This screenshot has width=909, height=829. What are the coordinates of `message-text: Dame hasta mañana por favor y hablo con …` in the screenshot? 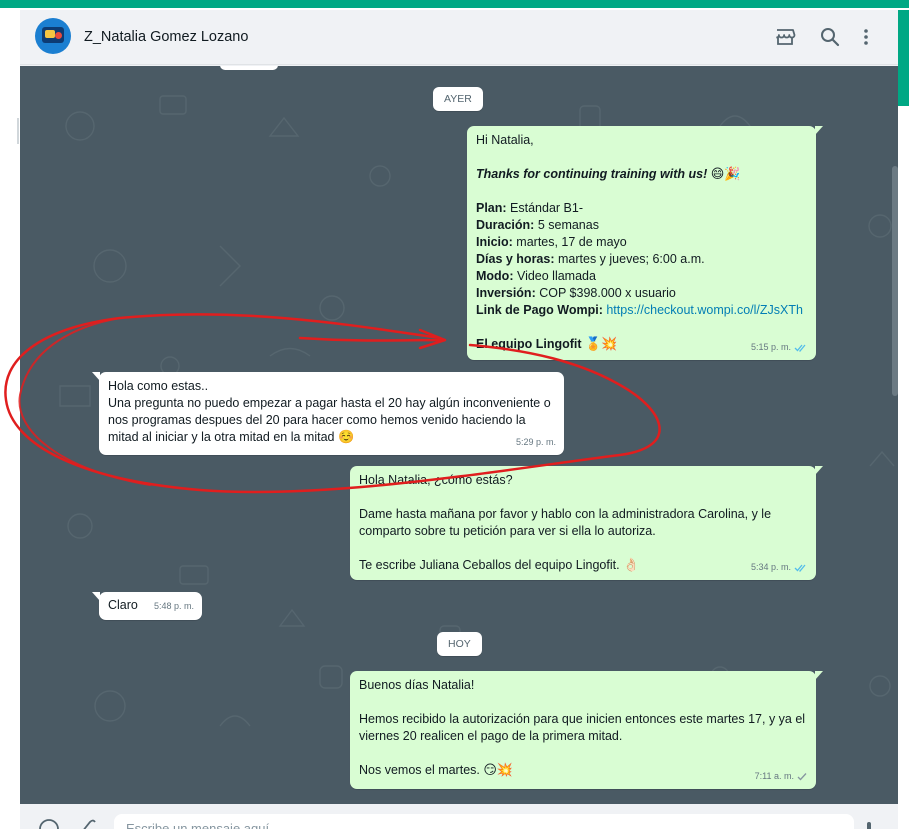 It's located at (565, 514).